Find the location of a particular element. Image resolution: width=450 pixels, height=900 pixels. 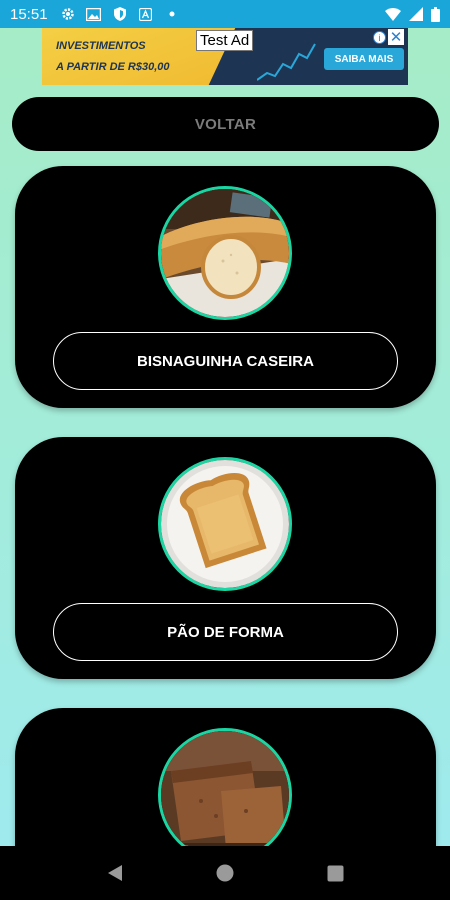

ad-cta-button: SAIBA MAIS is located at coordinates (364, 59).